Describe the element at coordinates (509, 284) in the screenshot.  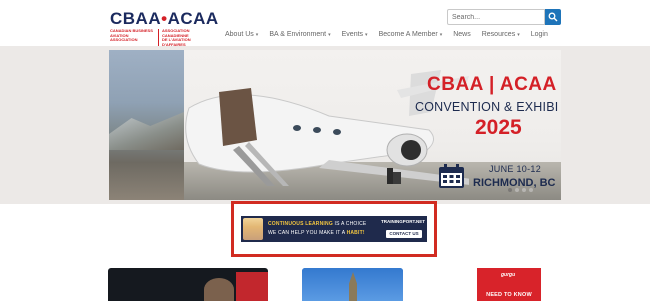
I see `need-to-know-card: gurgu NEED TO KNOW` at that location.